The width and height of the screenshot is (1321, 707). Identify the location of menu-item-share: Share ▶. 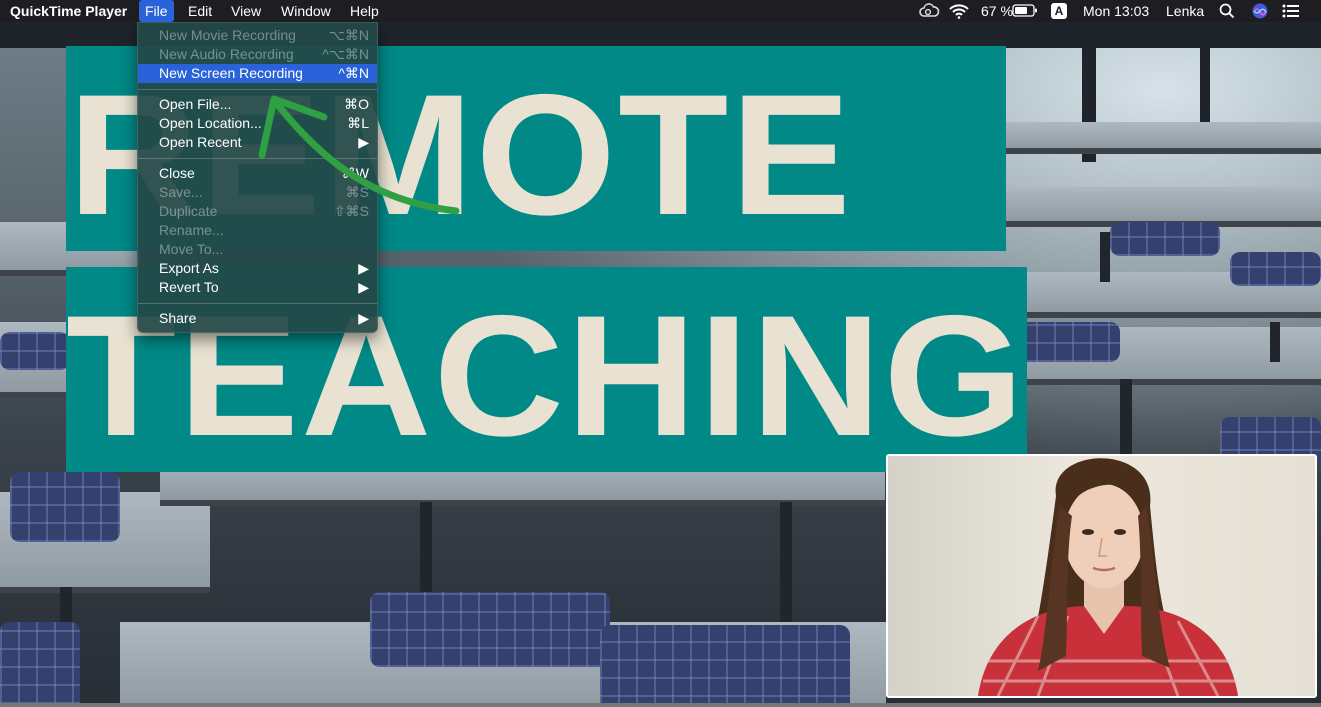
(257, 318).